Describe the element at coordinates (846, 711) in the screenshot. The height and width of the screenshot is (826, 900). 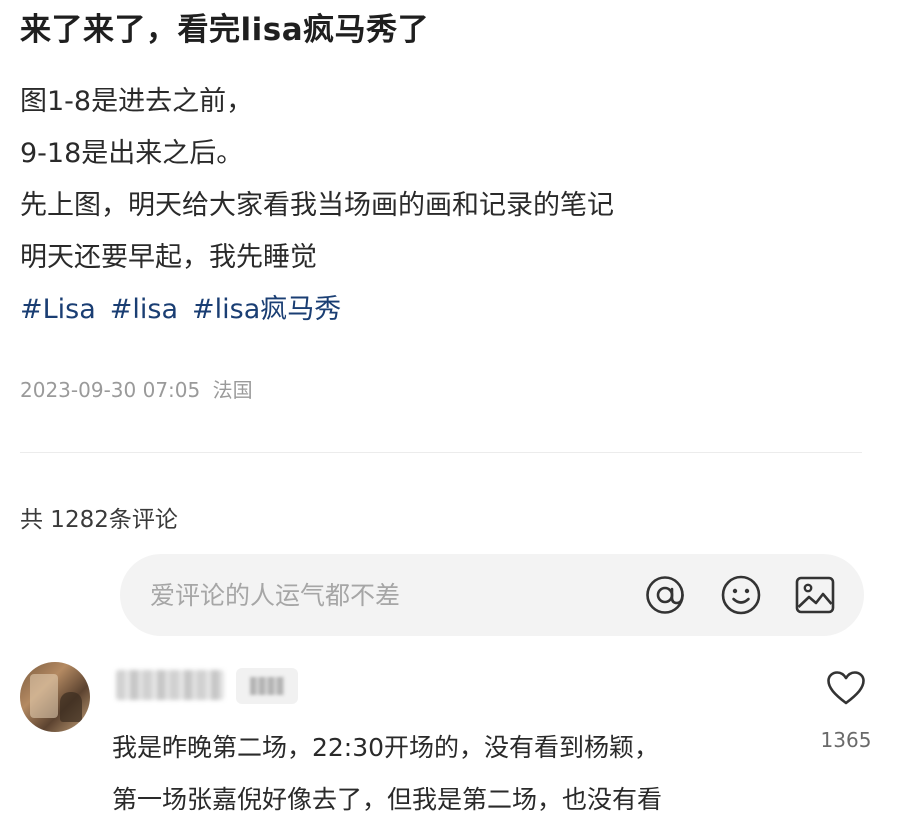
I see `like-button: 1365` at that location.